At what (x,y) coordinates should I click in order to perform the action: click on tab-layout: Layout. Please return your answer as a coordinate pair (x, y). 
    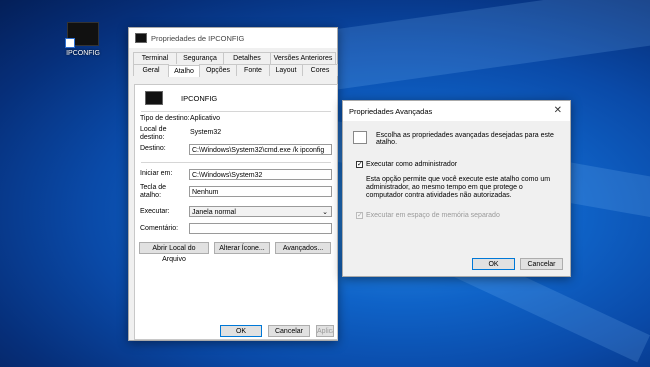
    Looking at the image, I should click on (286, 70).